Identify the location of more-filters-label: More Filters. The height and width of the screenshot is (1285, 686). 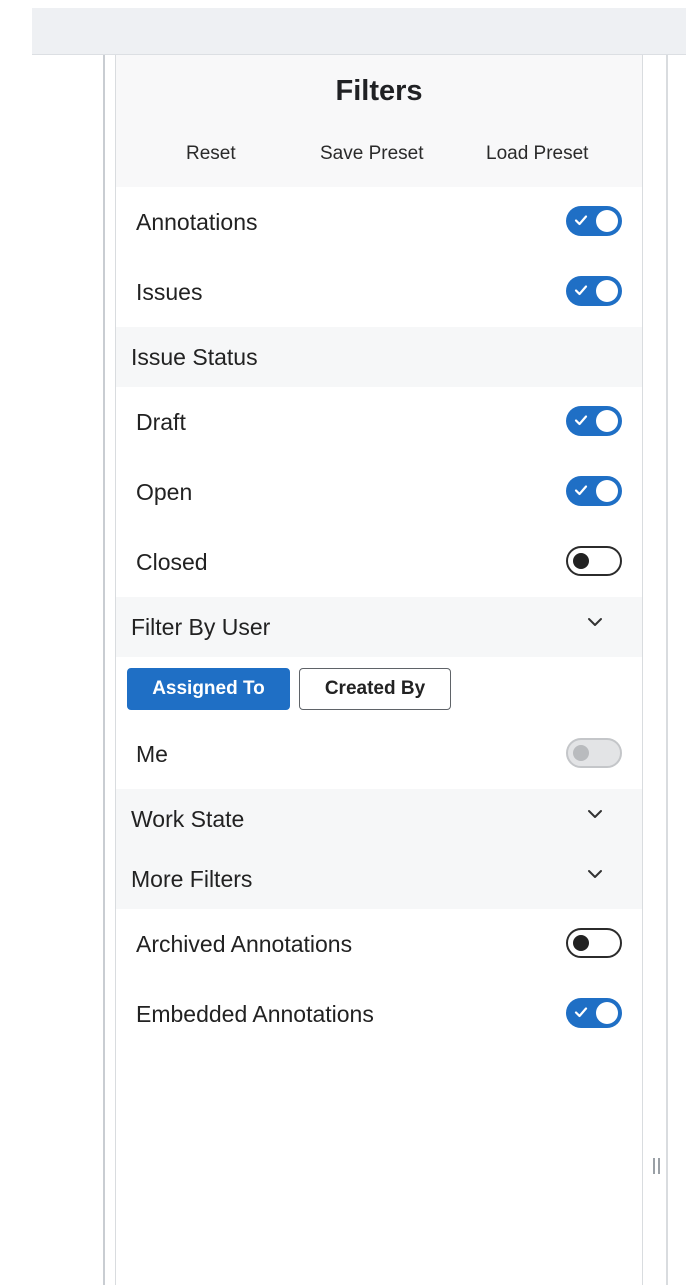
(192, 879).